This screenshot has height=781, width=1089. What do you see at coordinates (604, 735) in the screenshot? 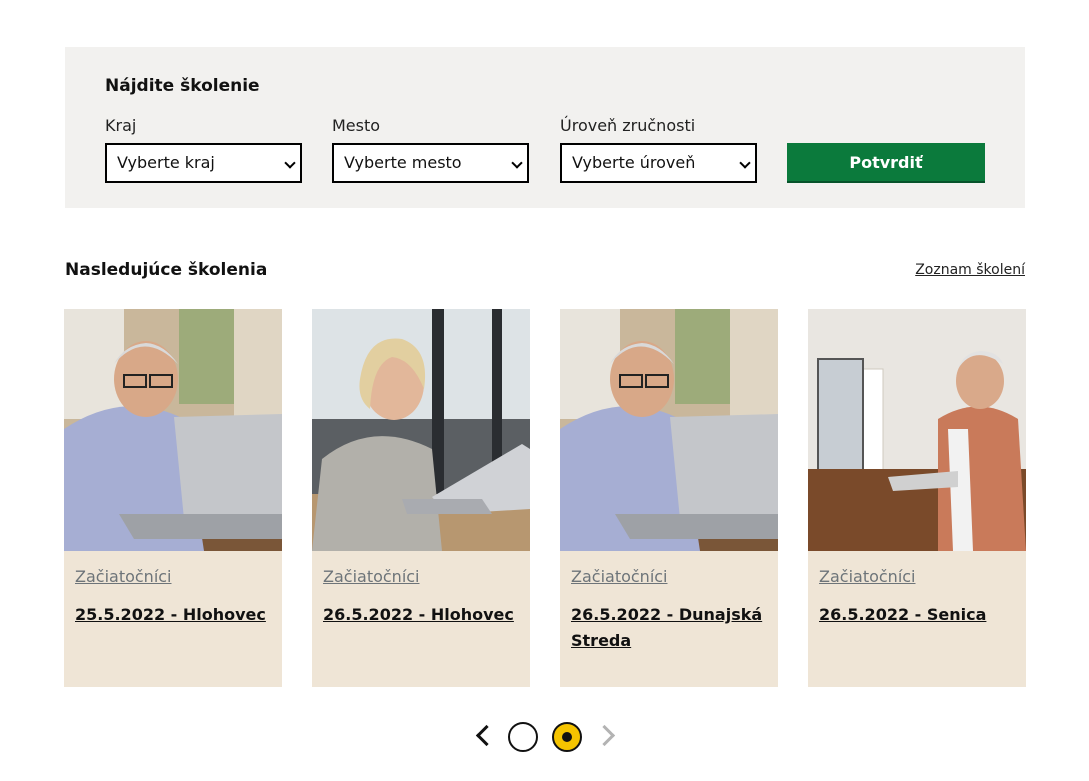
I see `chevron-right-icon` at bounding box center [604, 735].